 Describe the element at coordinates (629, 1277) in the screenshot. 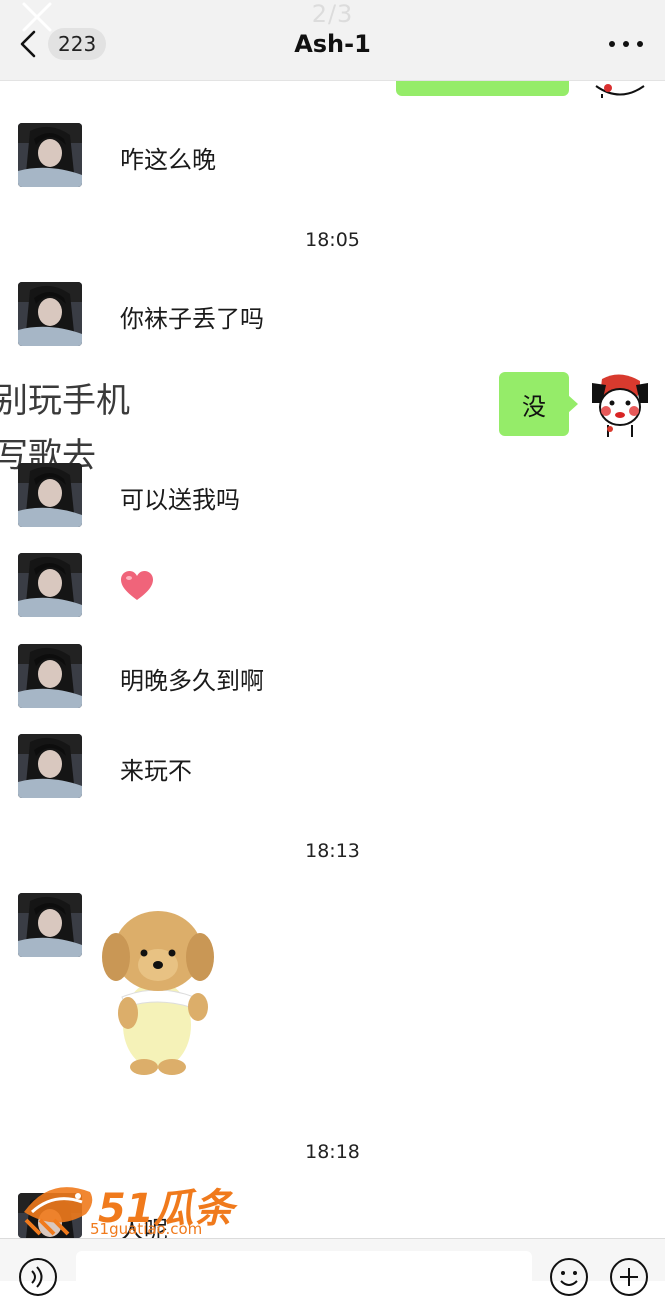

I see `plus-icon` at that location.